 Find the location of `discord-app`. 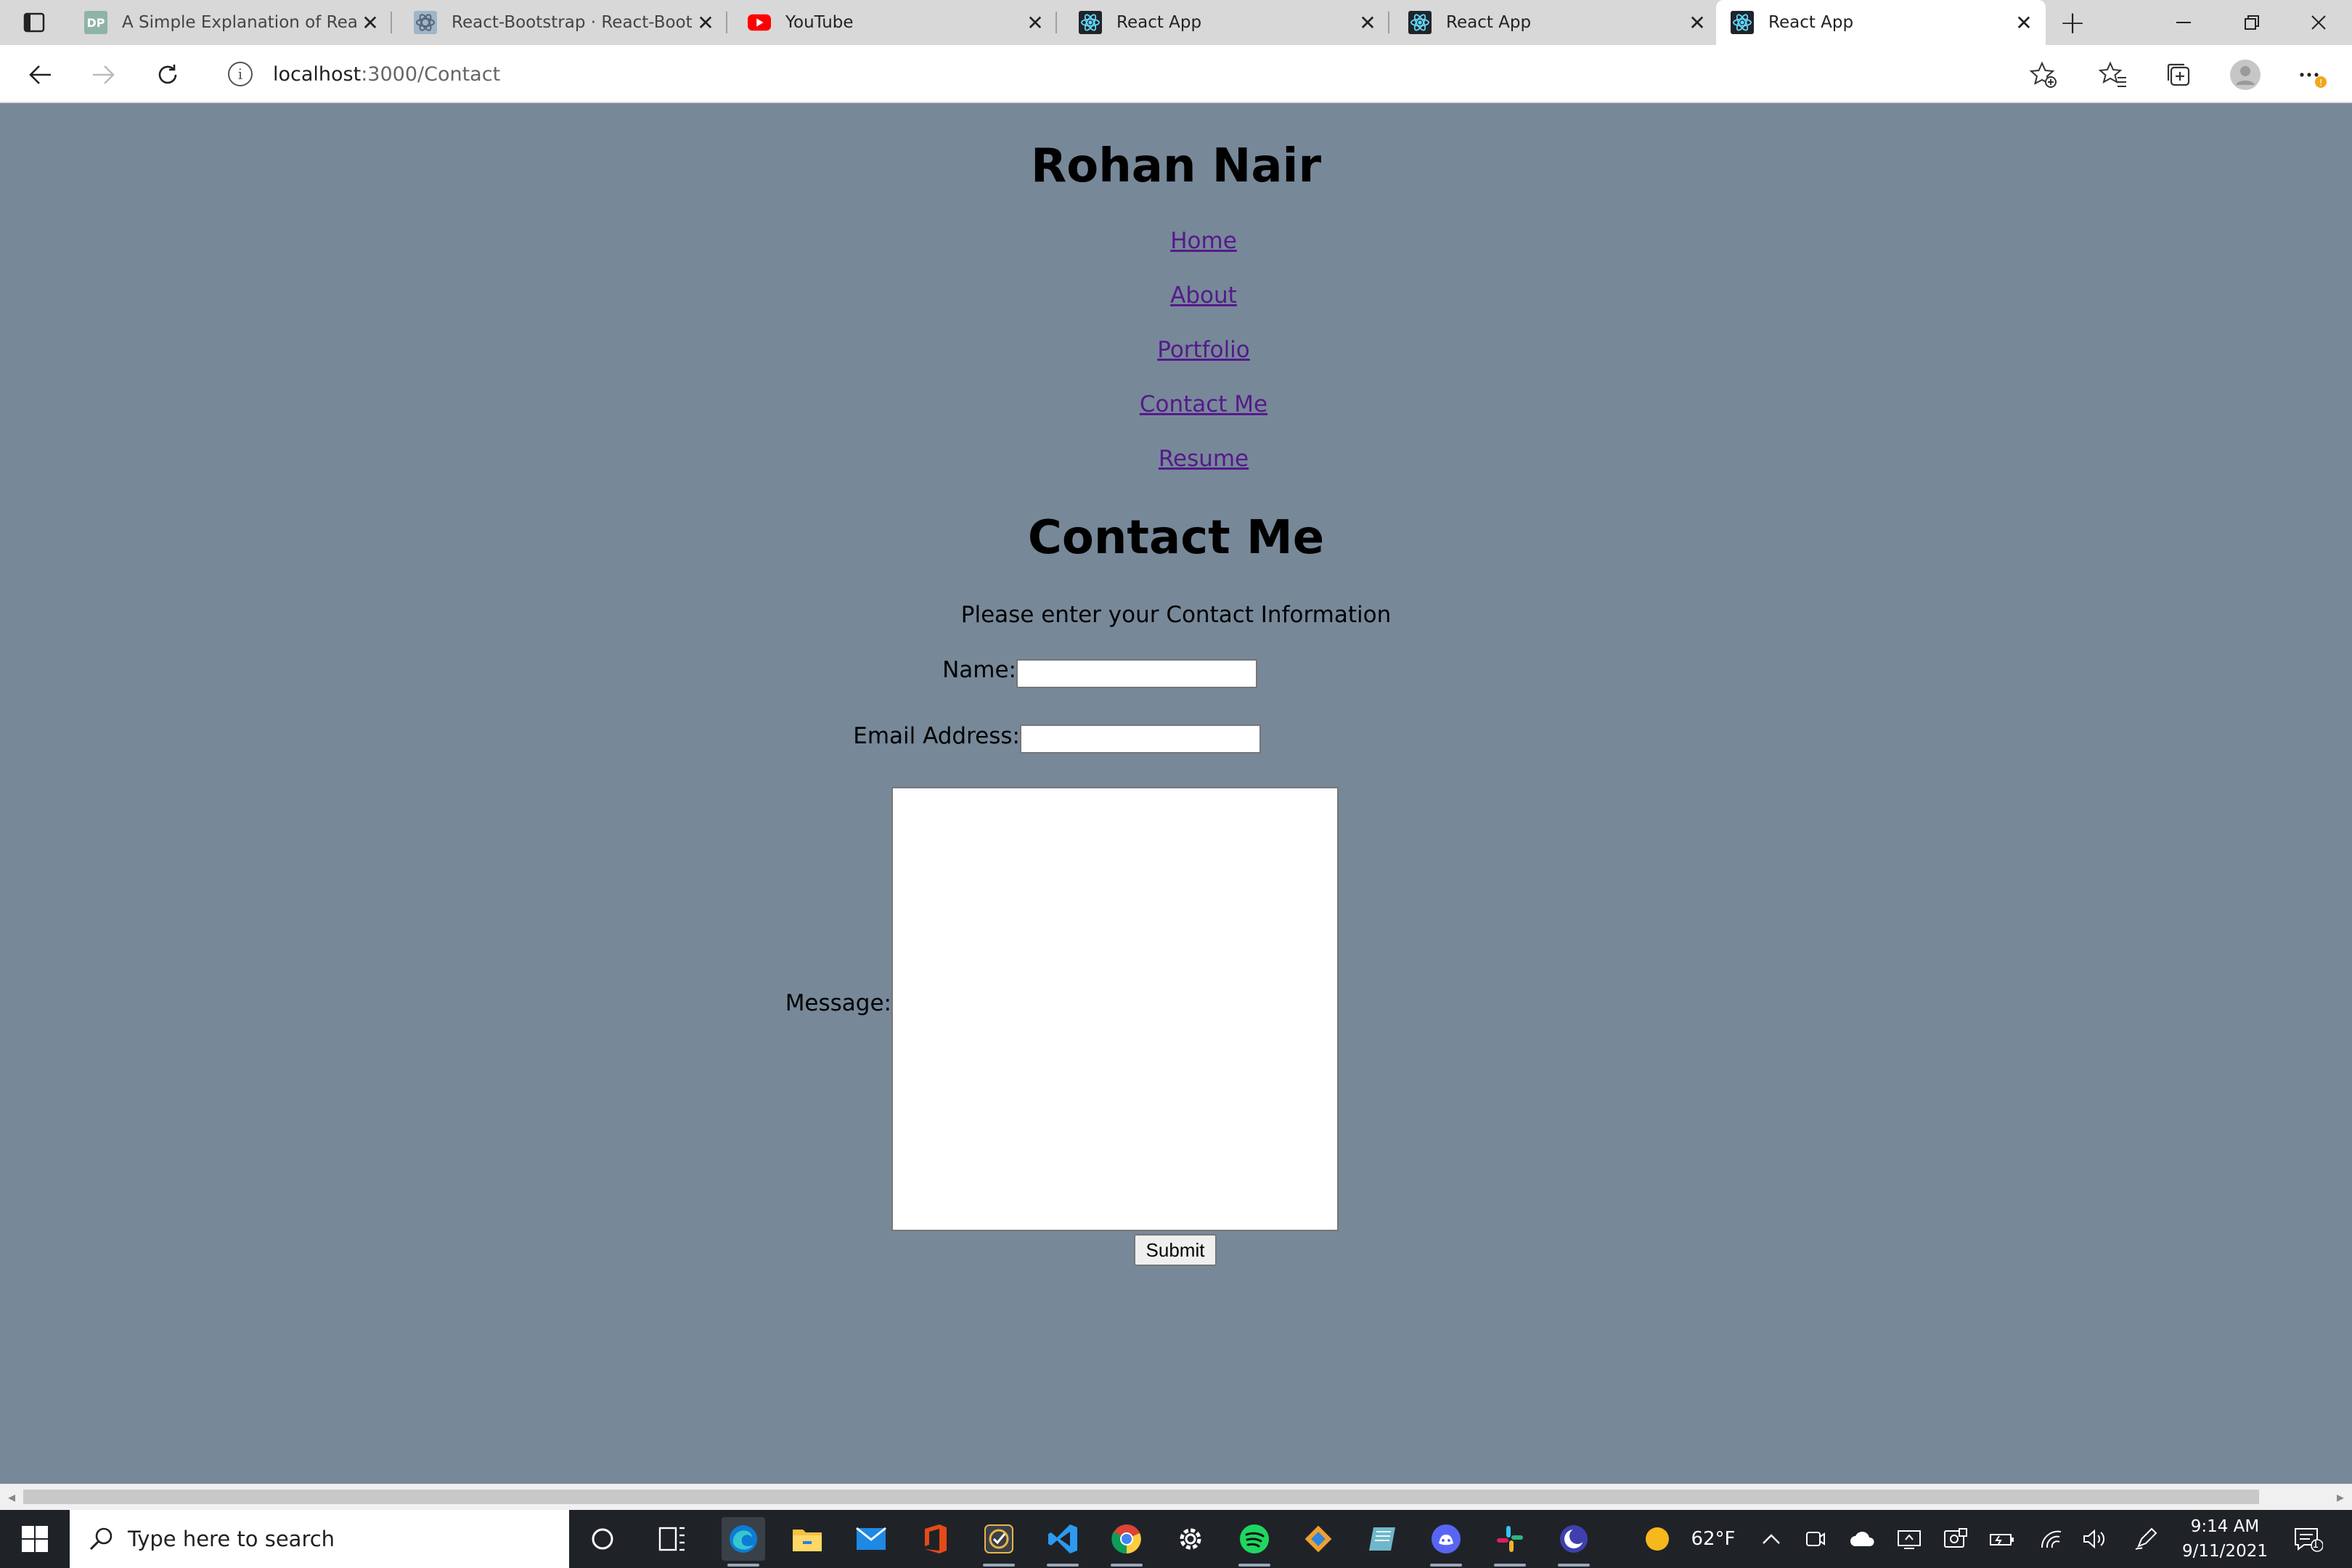

discord-app is located at coordinates (1446, 1542).